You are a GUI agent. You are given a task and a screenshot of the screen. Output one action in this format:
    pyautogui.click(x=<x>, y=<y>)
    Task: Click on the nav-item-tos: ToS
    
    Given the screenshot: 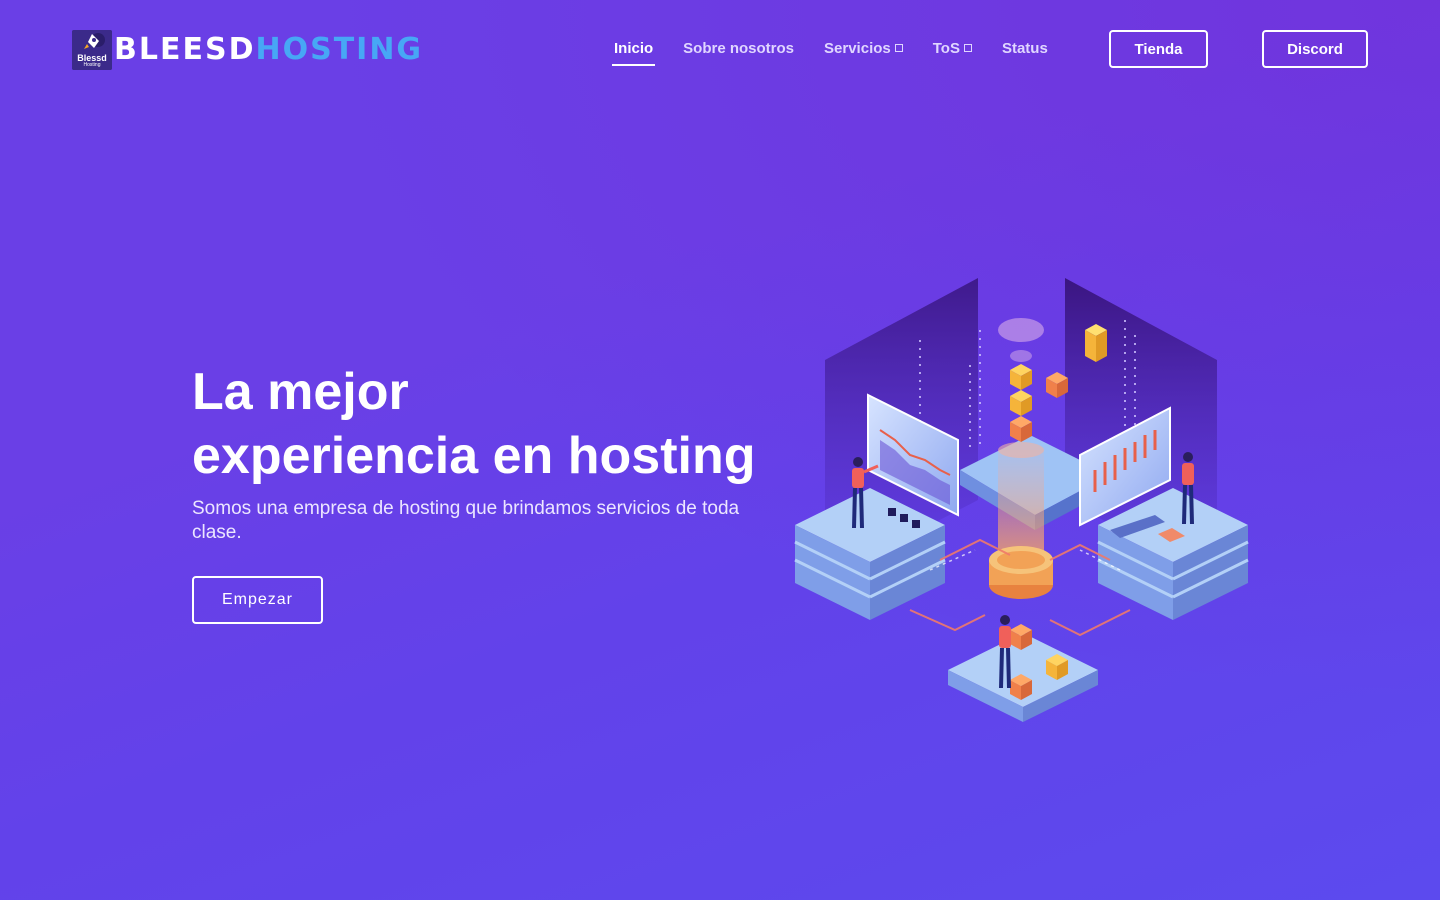 What is the action you would take?
    pyautogui.click(x=952, y=48)
    